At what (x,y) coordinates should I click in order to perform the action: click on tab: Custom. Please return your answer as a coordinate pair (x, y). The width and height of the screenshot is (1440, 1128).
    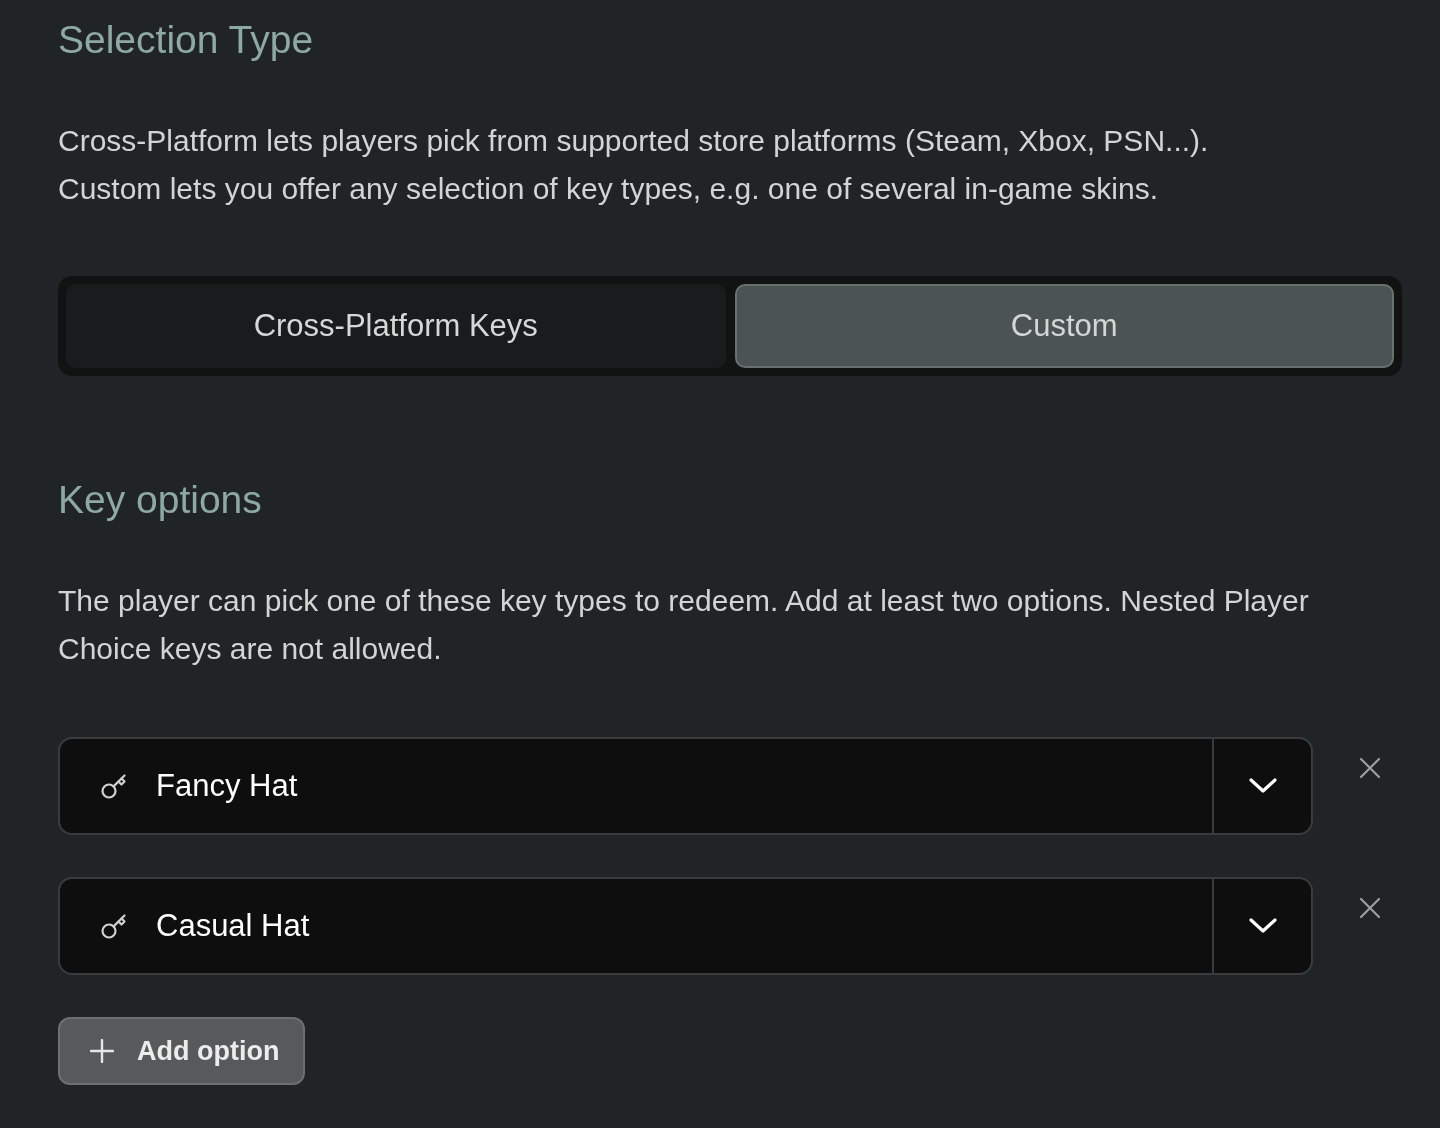
    Looking at the image, I should click on (1064, 326).